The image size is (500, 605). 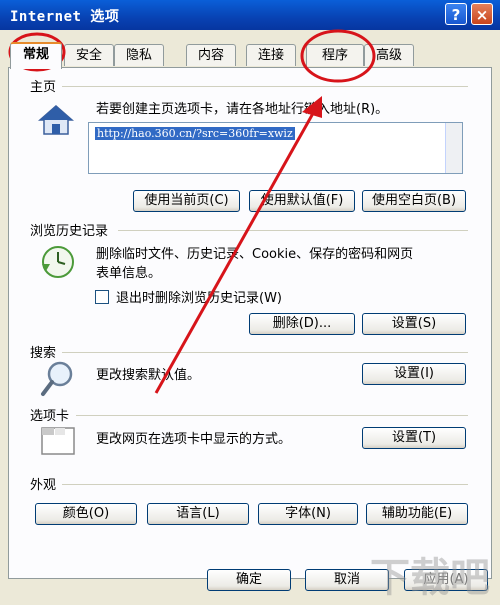 What do you see at coordinates (414, 201) in the screenshot?
I see `use-blank-button: 使用空白页(B)` at bounding box center [414, 201].